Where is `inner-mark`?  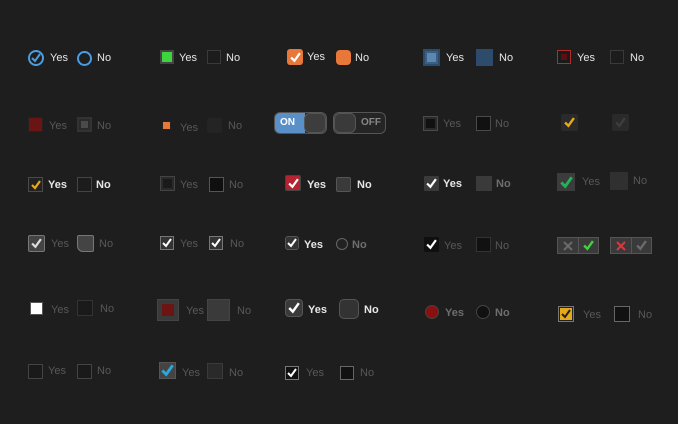 inner-mark is located at coordinates (168, 310).